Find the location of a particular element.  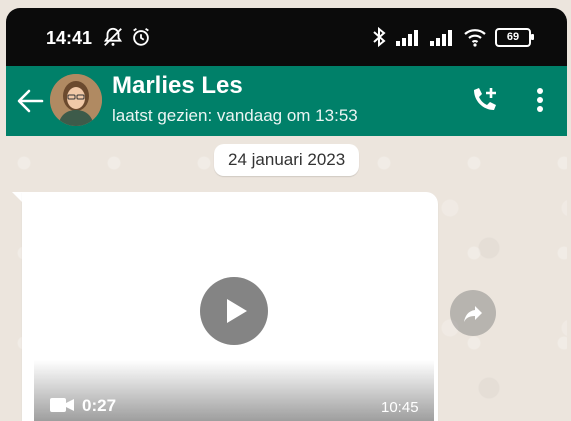

status-time: 14:41 is located at coordinates (69, 38).